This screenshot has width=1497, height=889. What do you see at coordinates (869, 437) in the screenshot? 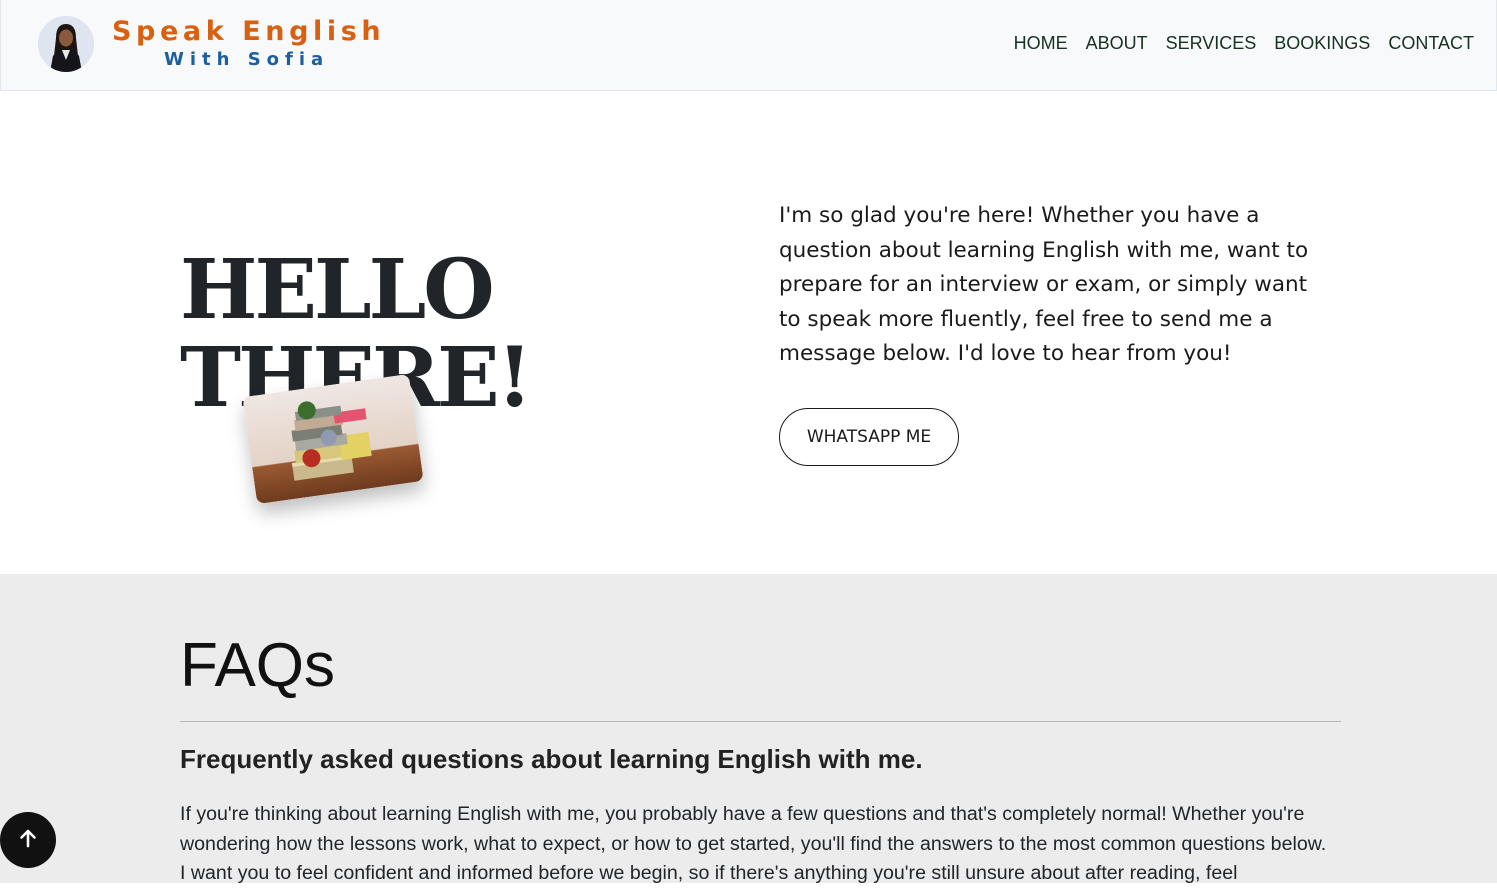
I see `whatsapp-button: WHATSAPP ME` at bounding box center [869, 437].